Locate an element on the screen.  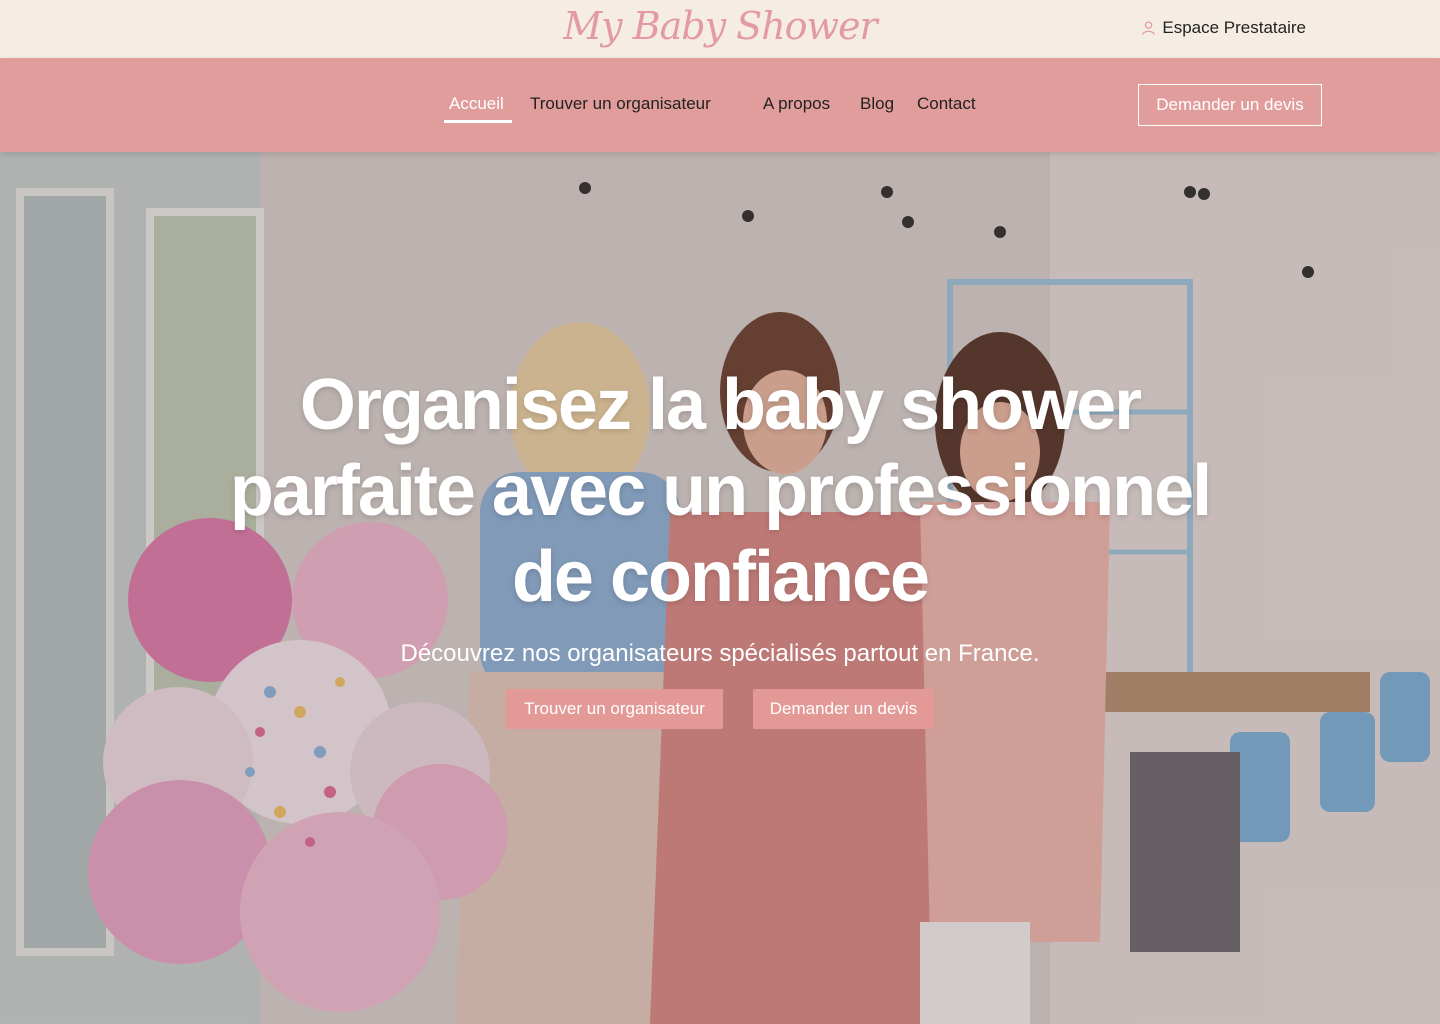
espace-prestataire-label: Espace Prestataire is located at coordinates (1234, 27).